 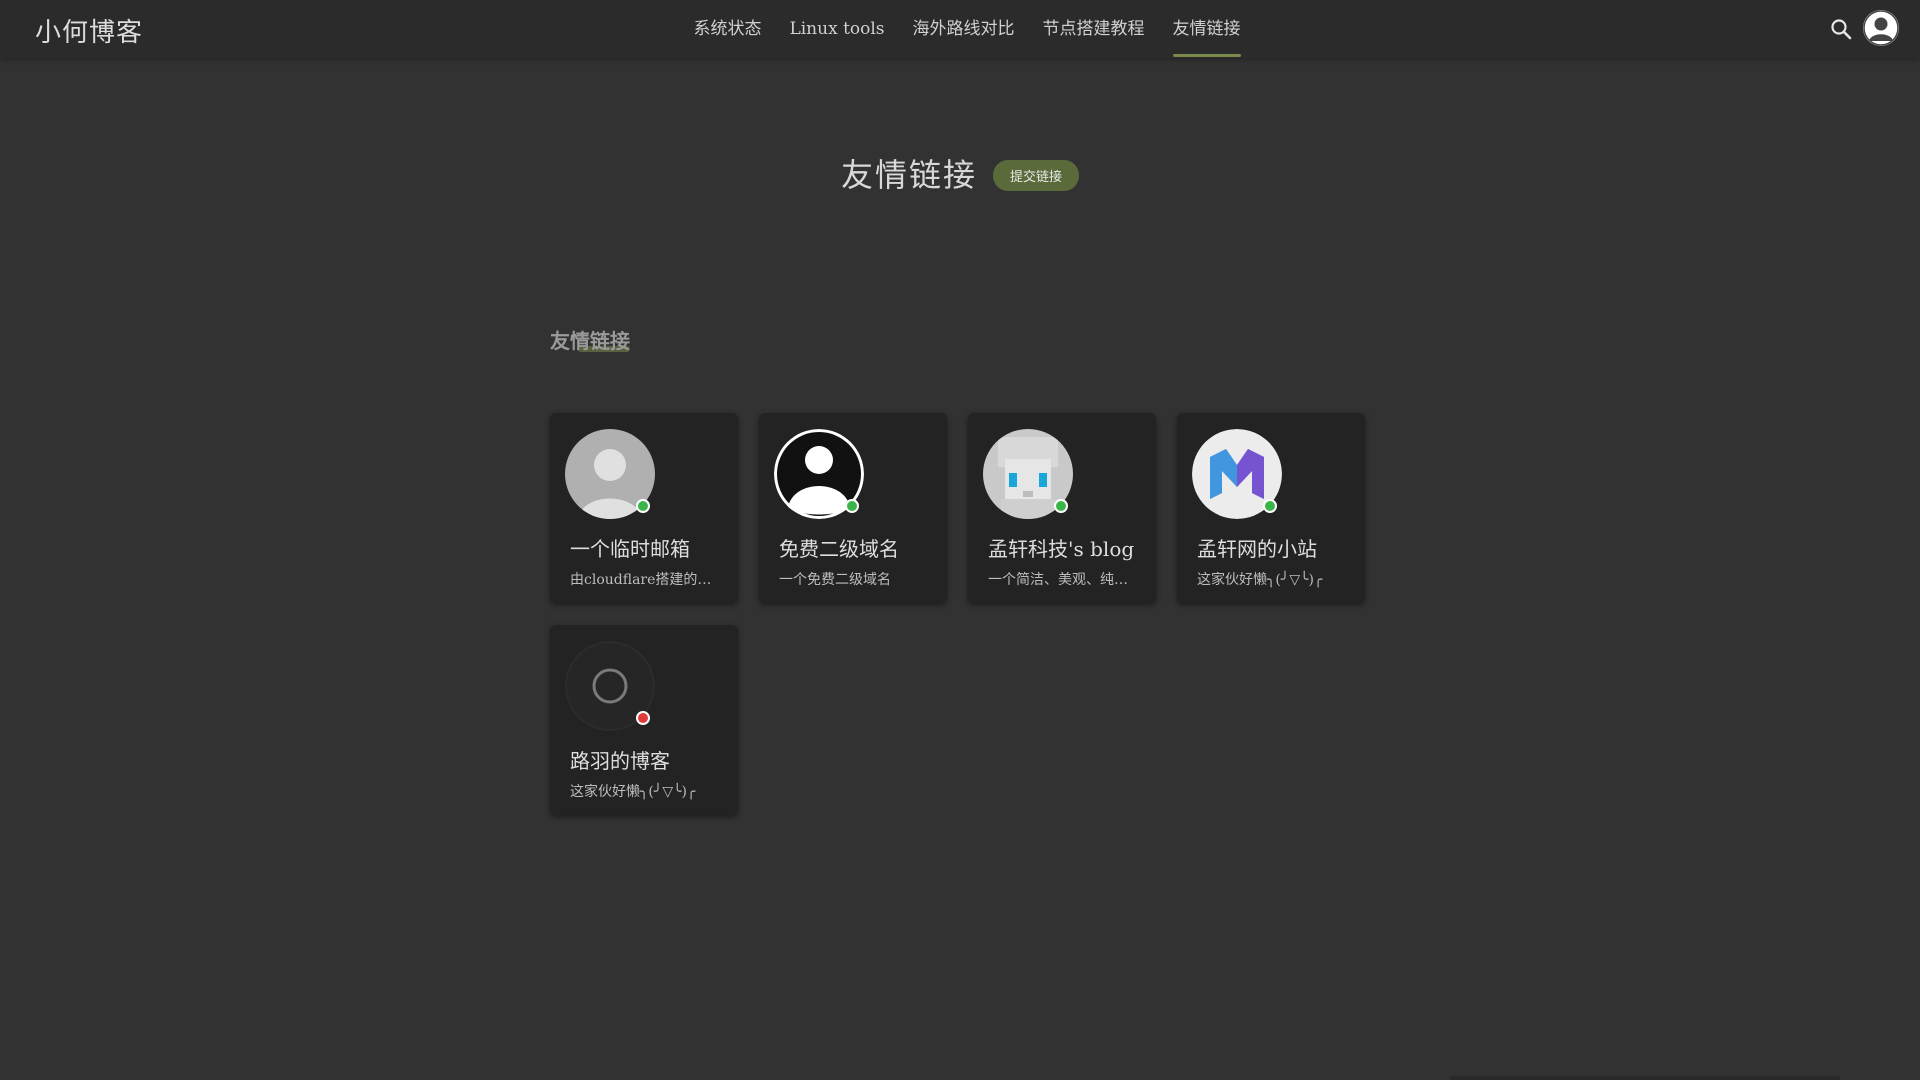 What do you see at coordinates (964, 29) in the screenshot?
I see `nav-item-route-compare: 海外路线对比` at bounding box center [964, 29].